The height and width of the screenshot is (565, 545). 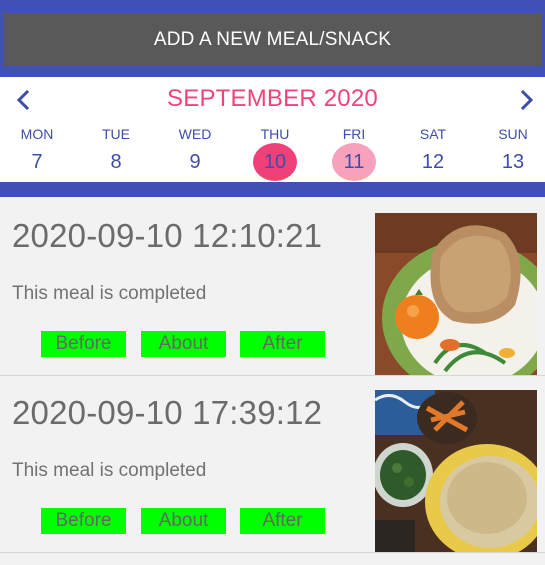 I want to click on day-sat: SAT 12, so click(x=433, y=151).